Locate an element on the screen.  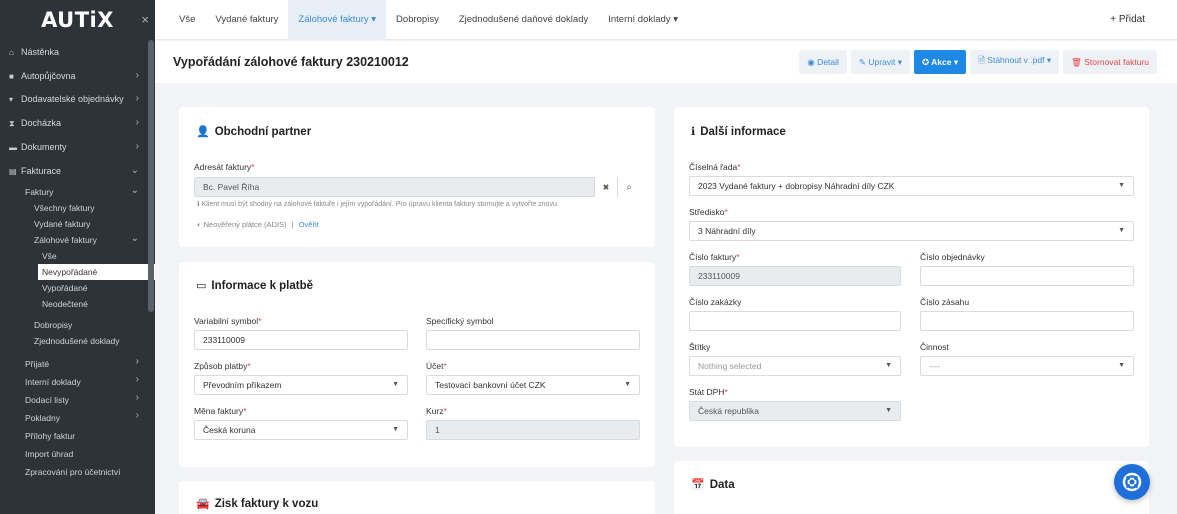
order-number-input is located at coordinates (1027, 276).